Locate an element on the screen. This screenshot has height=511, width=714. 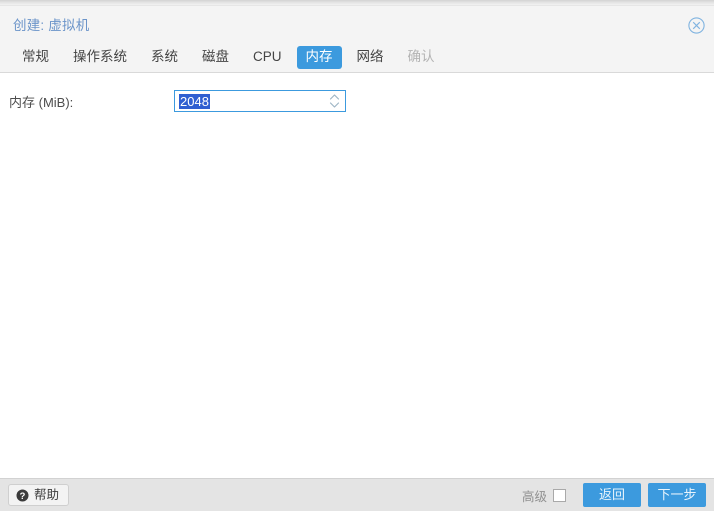
dialog-header: 创建: 虚拟机 常规 操作系统 系统 磁盘 CPU 内存 网络 确认 is located at coordinates (357, 39).